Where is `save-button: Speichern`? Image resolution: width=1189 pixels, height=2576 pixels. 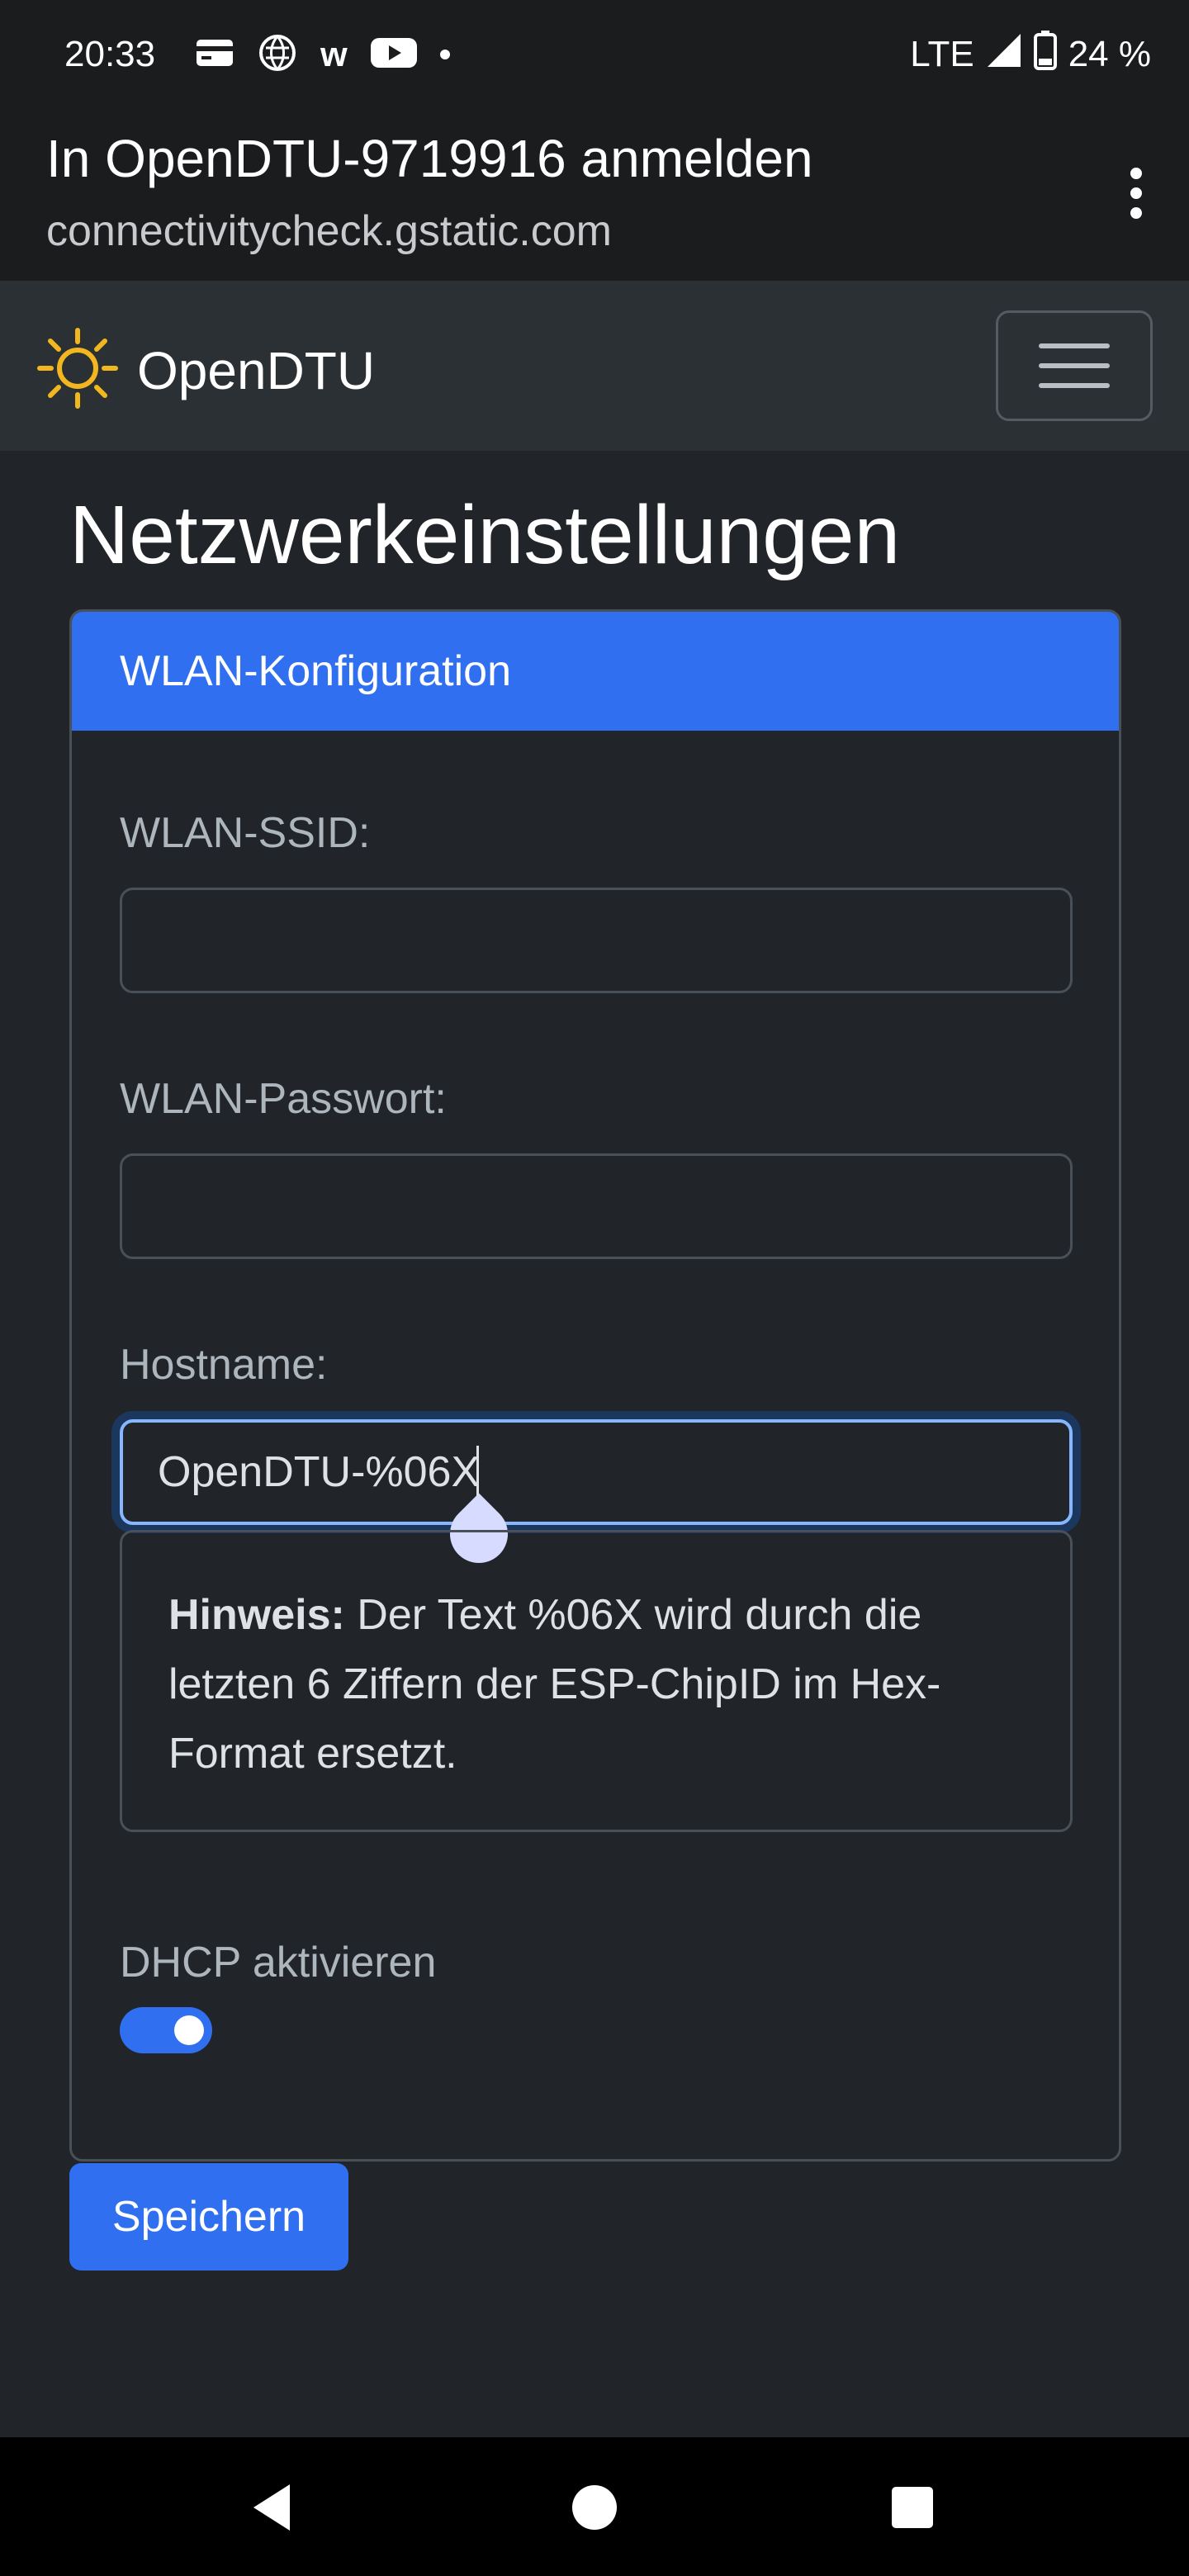
save-button: Speichern is located at coordinates (208, 2217).